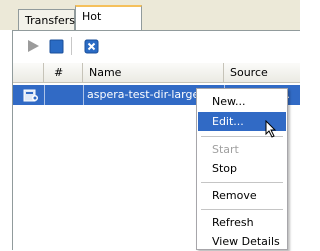 The width and height of the screenshot is (320, 251). I want to click on mouse-pointer-icon, so click(271, 129).